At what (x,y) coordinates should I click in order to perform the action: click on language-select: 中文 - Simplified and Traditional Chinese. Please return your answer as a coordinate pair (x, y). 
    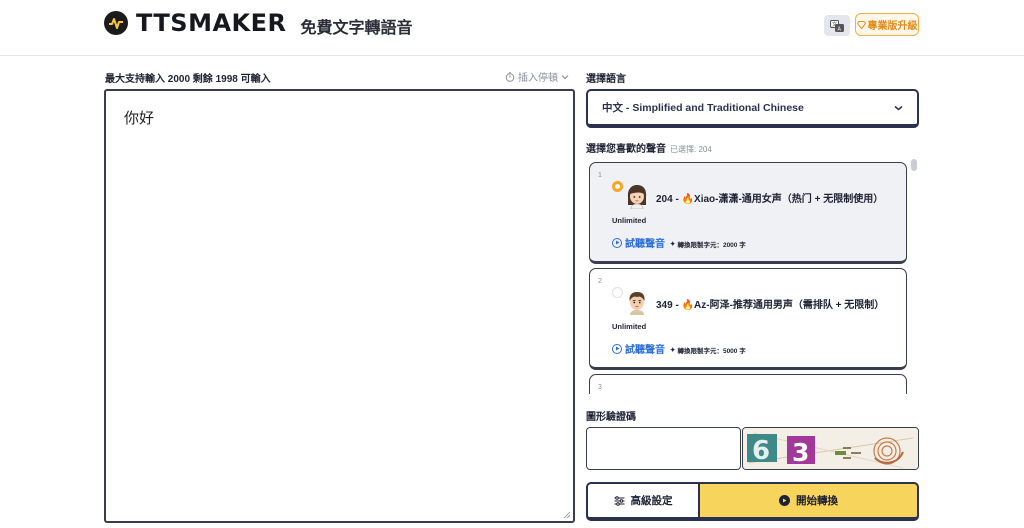
    Looking at the image, I should click on (752, 108).